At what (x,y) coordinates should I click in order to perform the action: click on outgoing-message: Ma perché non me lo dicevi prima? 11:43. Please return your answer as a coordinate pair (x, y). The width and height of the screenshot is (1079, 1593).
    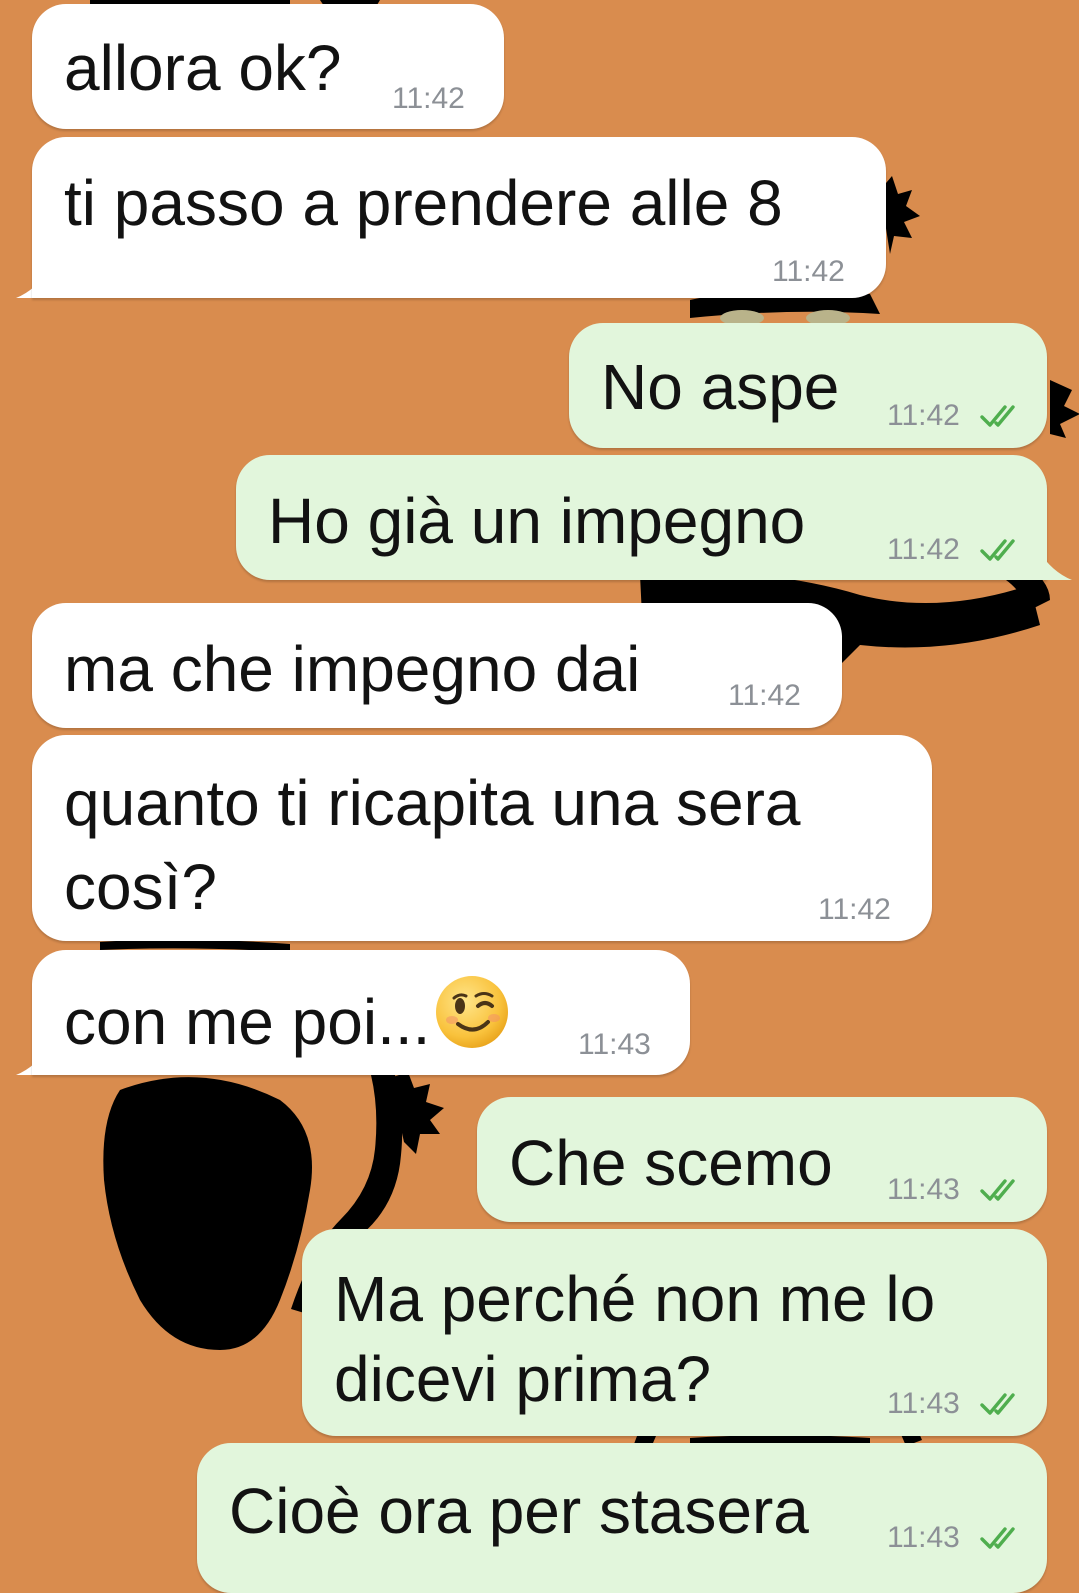
    Looking at the image, I should click on (674, 1332).